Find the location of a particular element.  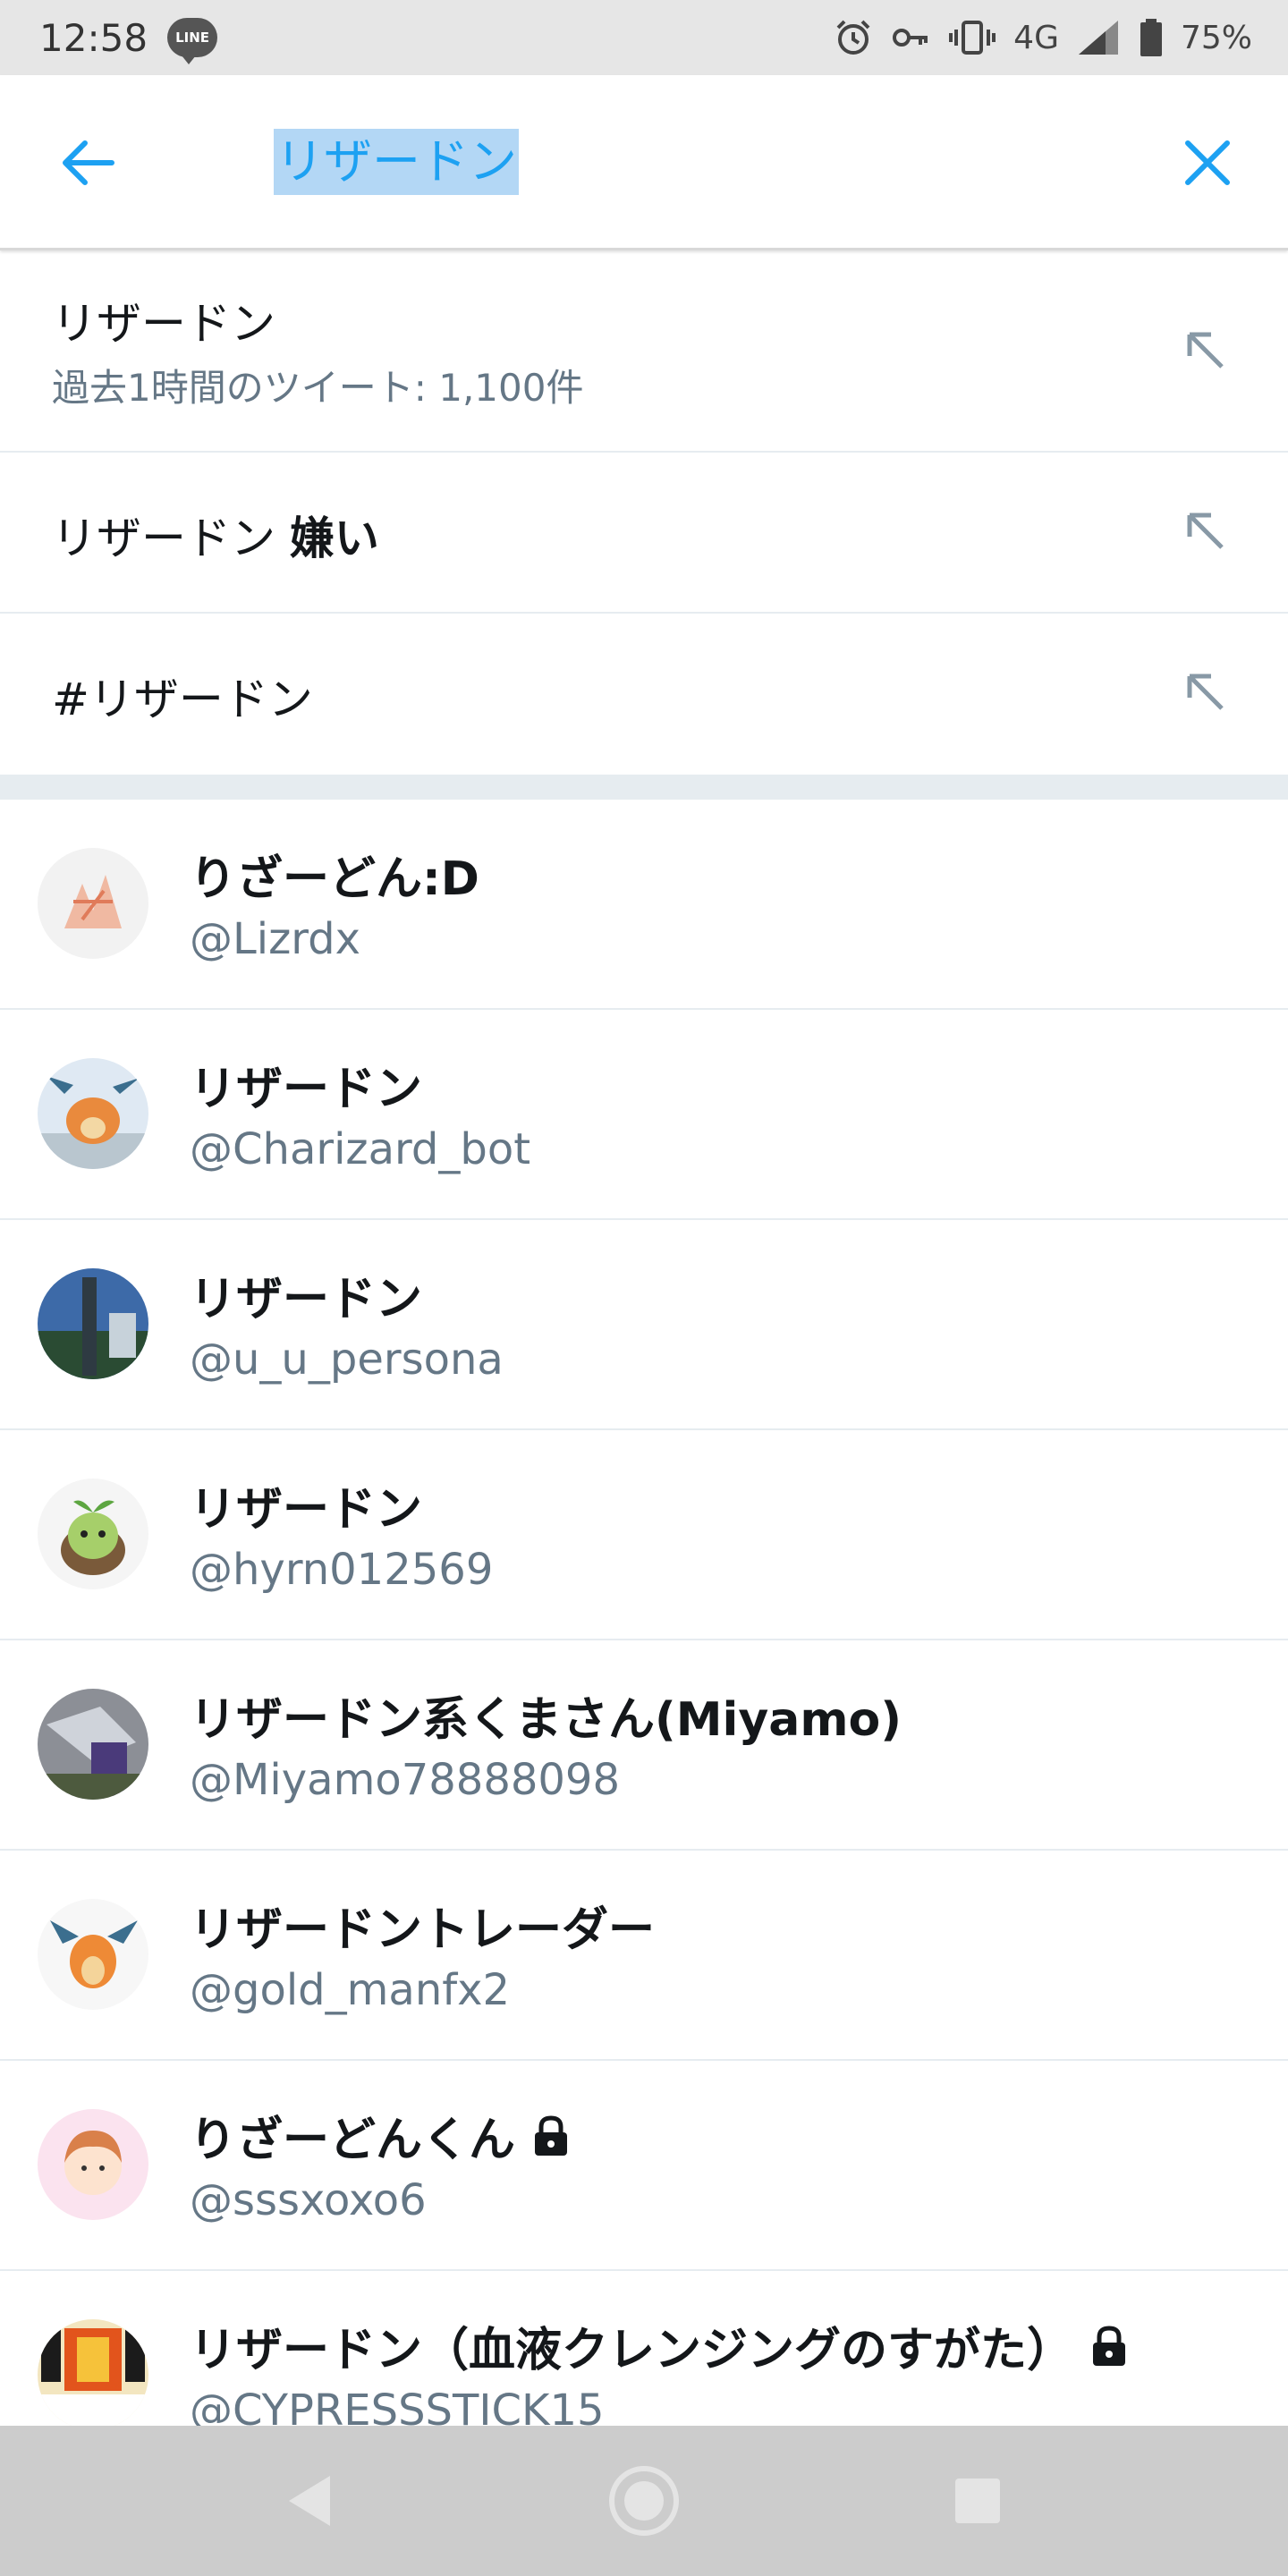

user-result-row: りざーどん:D @Lizrdx is located at coordinates (644, 905).